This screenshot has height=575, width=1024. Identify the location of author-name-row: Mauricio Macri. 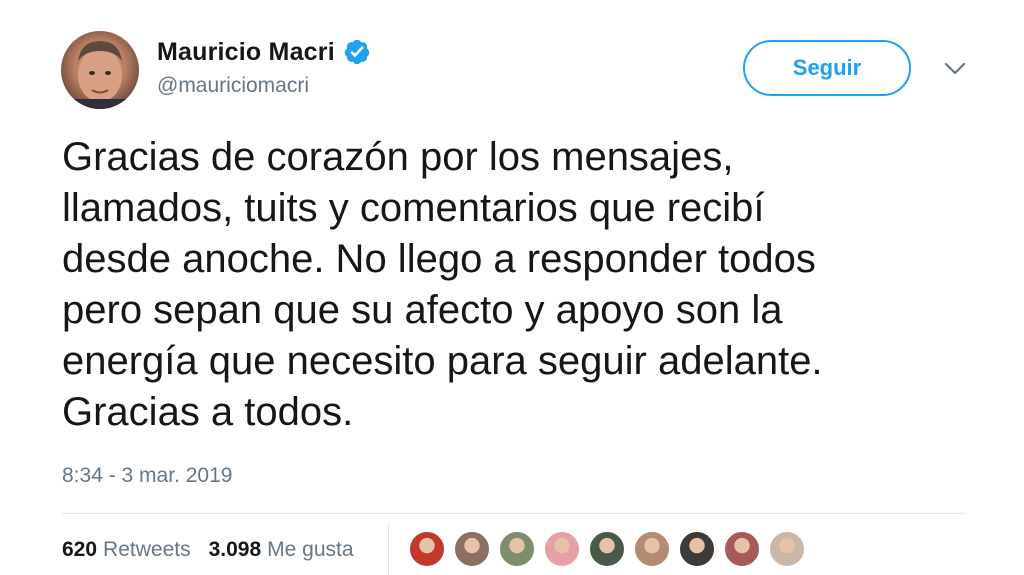
(264, 52).